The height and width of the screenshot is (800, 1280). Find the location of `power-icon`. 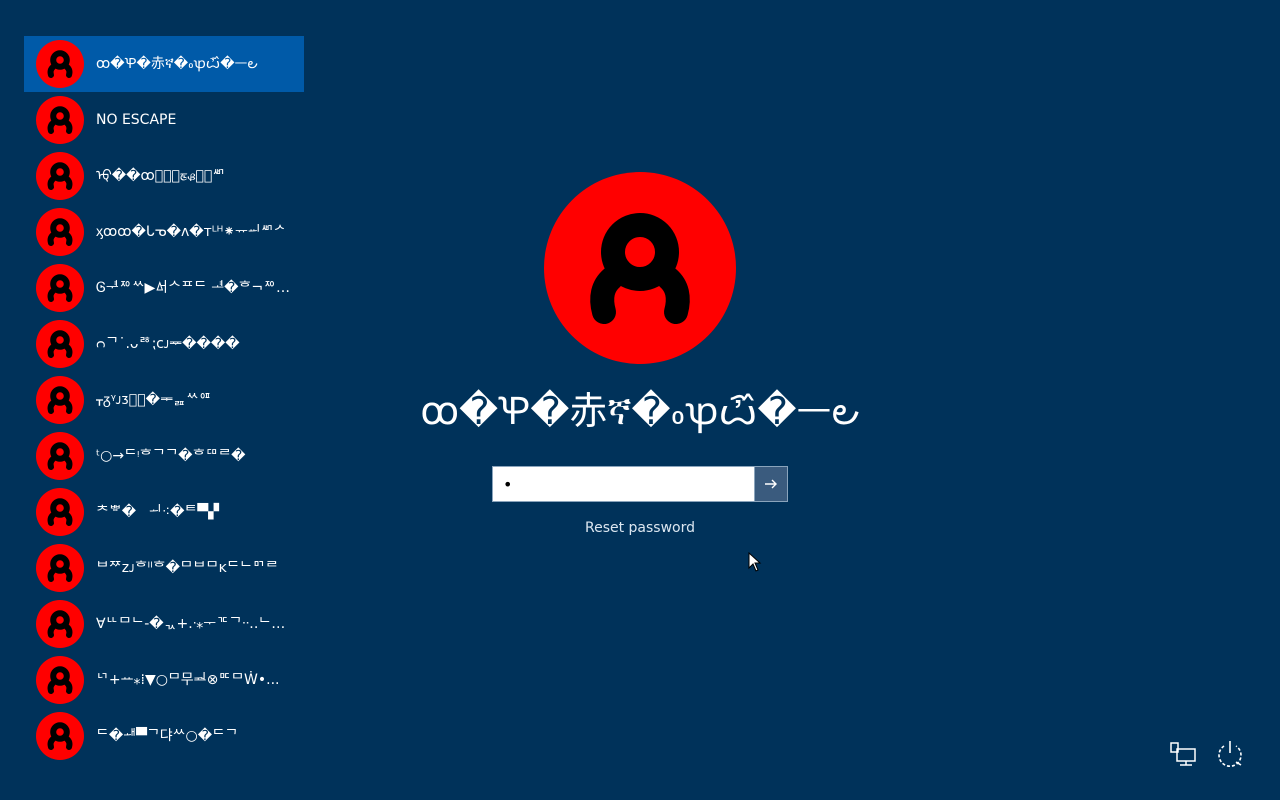

power-icon is located at coordinates (1230, 754).